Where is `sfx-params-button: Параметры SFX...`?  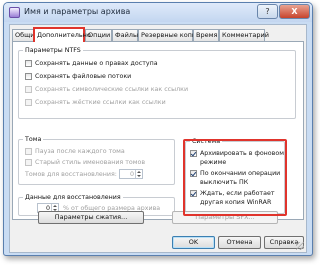
sfx-params-button: Параметры SFX... is located at coordinates (225, 217).